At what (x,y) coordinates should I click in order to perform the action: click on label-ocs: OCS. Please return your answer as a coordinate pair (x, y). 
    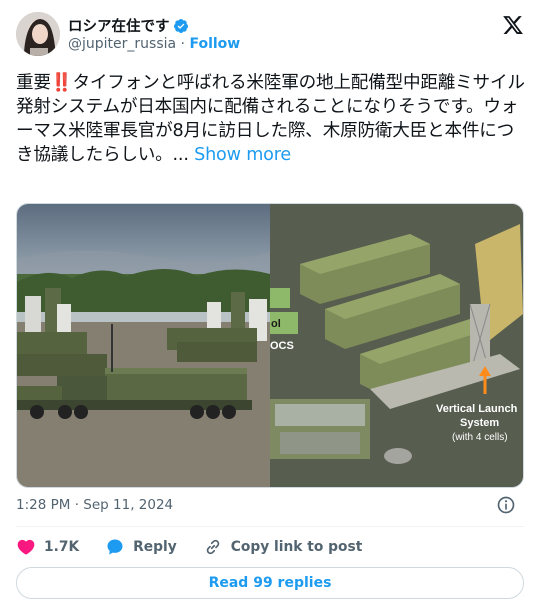
    Looking at the image, I should click on (282, 346).